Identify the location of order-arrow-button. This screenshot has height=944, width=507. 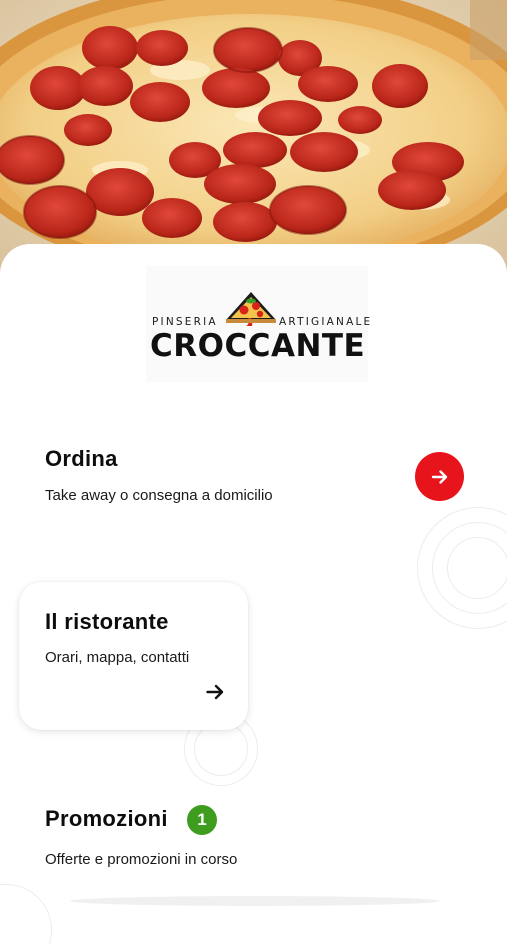
(439, 476).